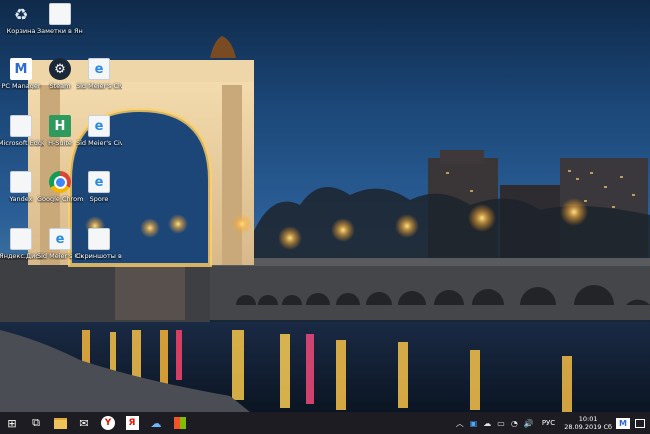 Image resolution: width=650 pixels, height=434 pixels. I want to click on chrome-icon, so click(60, 182).